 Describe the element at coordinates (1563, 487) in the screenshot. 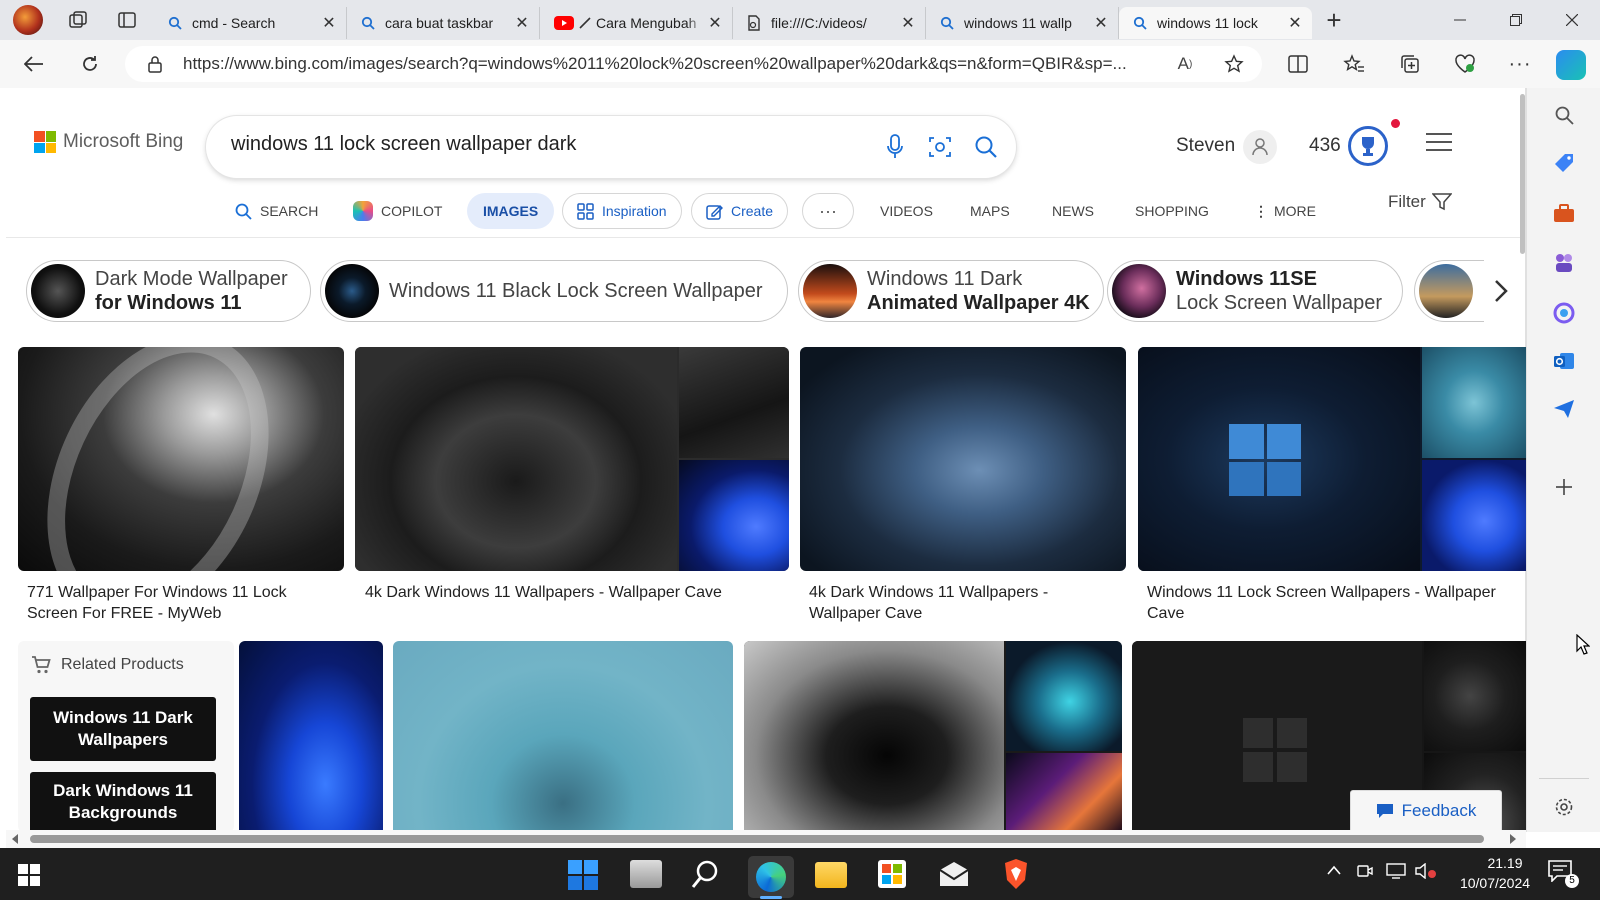

I see `add-icon` at that location.